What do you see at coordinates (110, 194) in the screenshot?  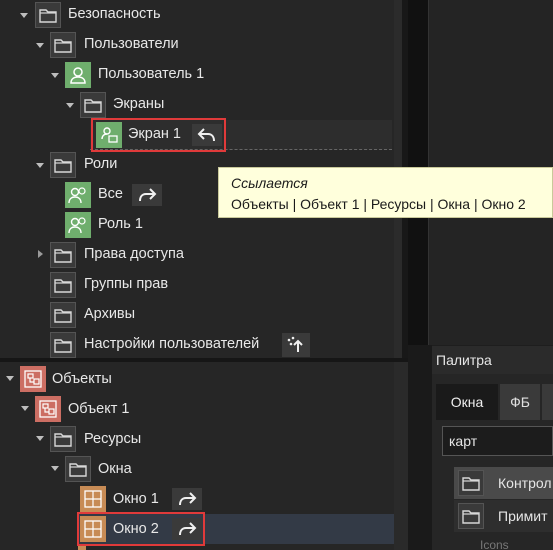 I see `tree-item-all: Все` at bounding box center [110, 194].